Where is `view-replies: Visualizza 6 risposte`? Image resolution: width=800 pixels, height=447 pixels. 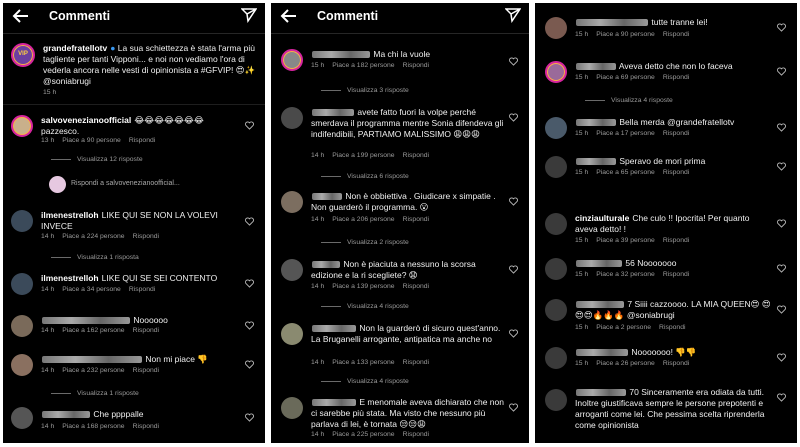
view-replies: Visualizza 6 risposte is located at coordinates (365, 176).